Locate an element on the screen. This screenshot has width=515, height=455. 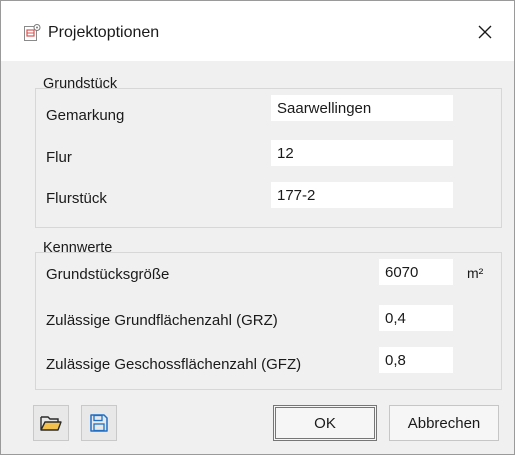
save-icon is located at coordinates (99, 423).